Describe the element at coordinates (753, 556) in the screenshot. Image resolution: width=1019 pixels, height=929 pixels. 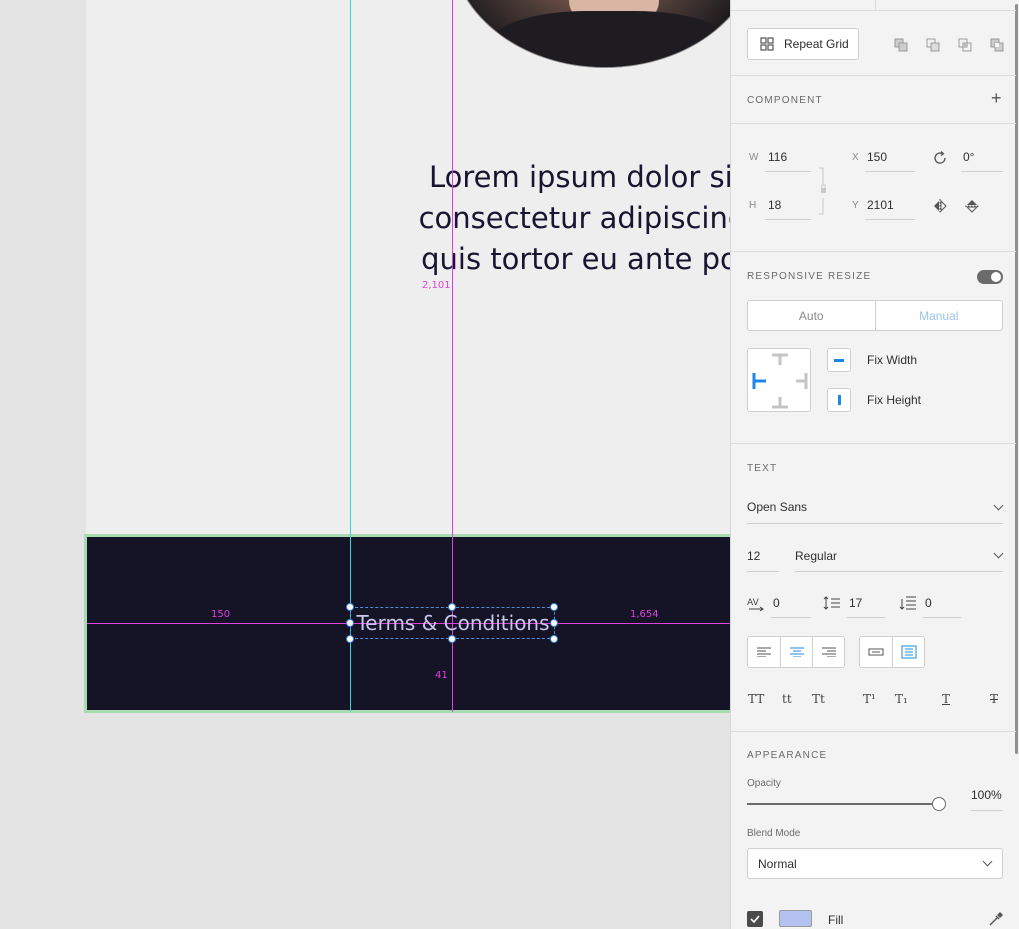
I see `font-size-input: 12` at that location.